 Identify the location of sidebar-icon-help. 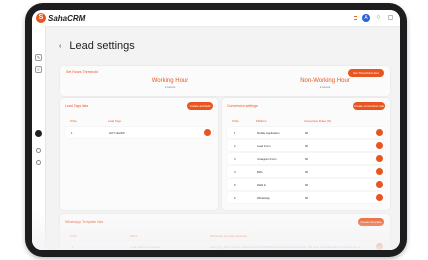
(38, 162).